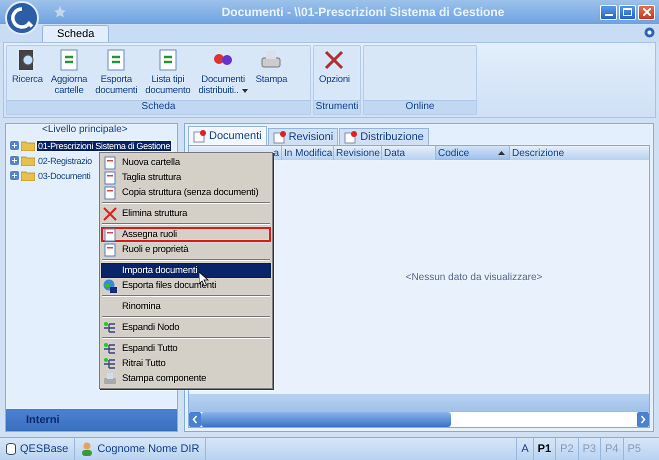 This screenshot has height=460, width=659. What do you see at coordinates (195, 419) in the screenshot?
I see `scroll-left-icon` at bounding box center [195, 419].